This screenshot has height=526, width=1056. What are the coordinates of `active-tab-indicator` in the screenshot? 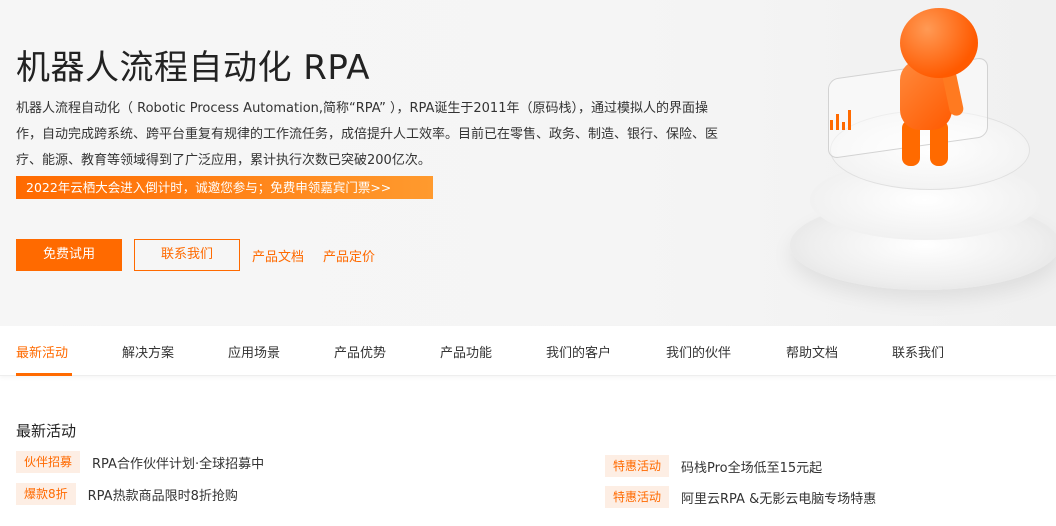 It's located at (44, 374).